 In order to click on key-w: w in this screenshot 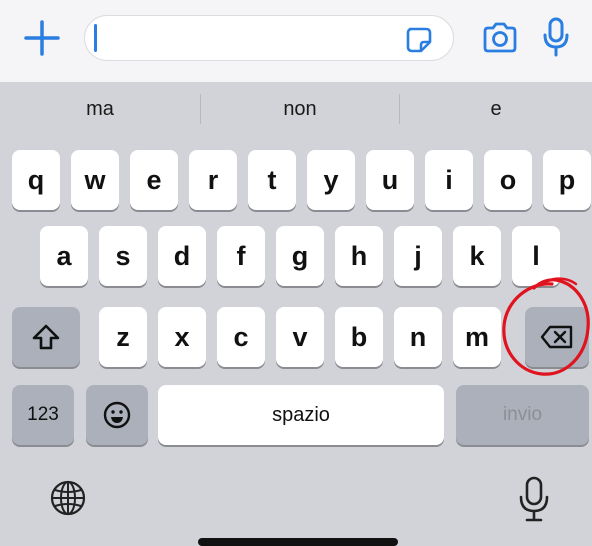, I will do `click(95, 180)`.